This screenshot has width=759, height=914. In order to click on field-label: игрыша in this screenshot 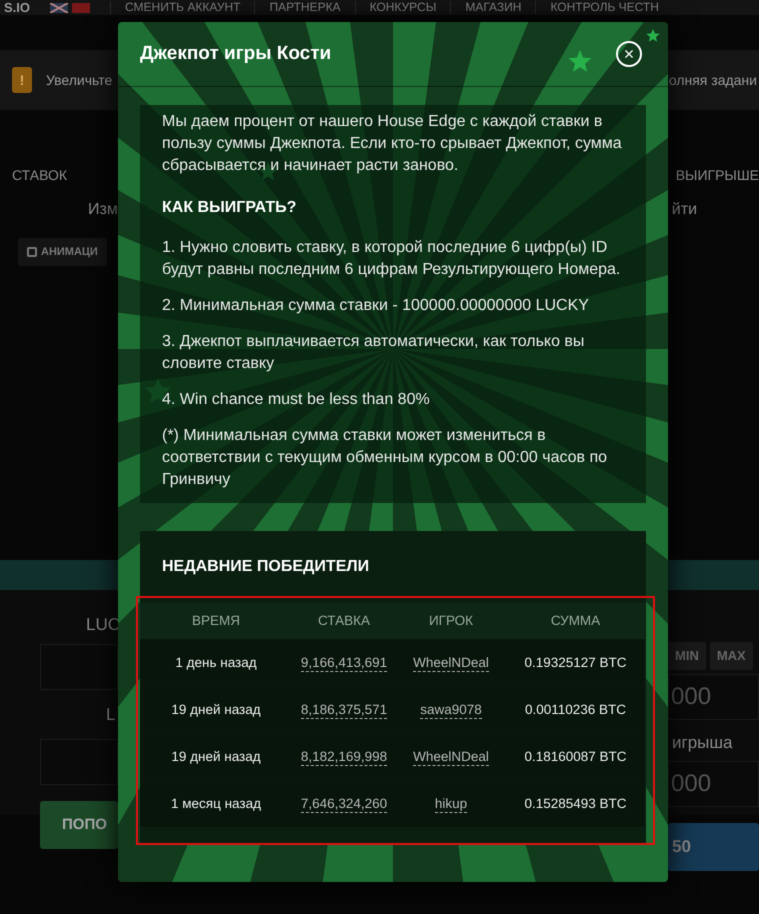, I will do `click(703, 743)`.